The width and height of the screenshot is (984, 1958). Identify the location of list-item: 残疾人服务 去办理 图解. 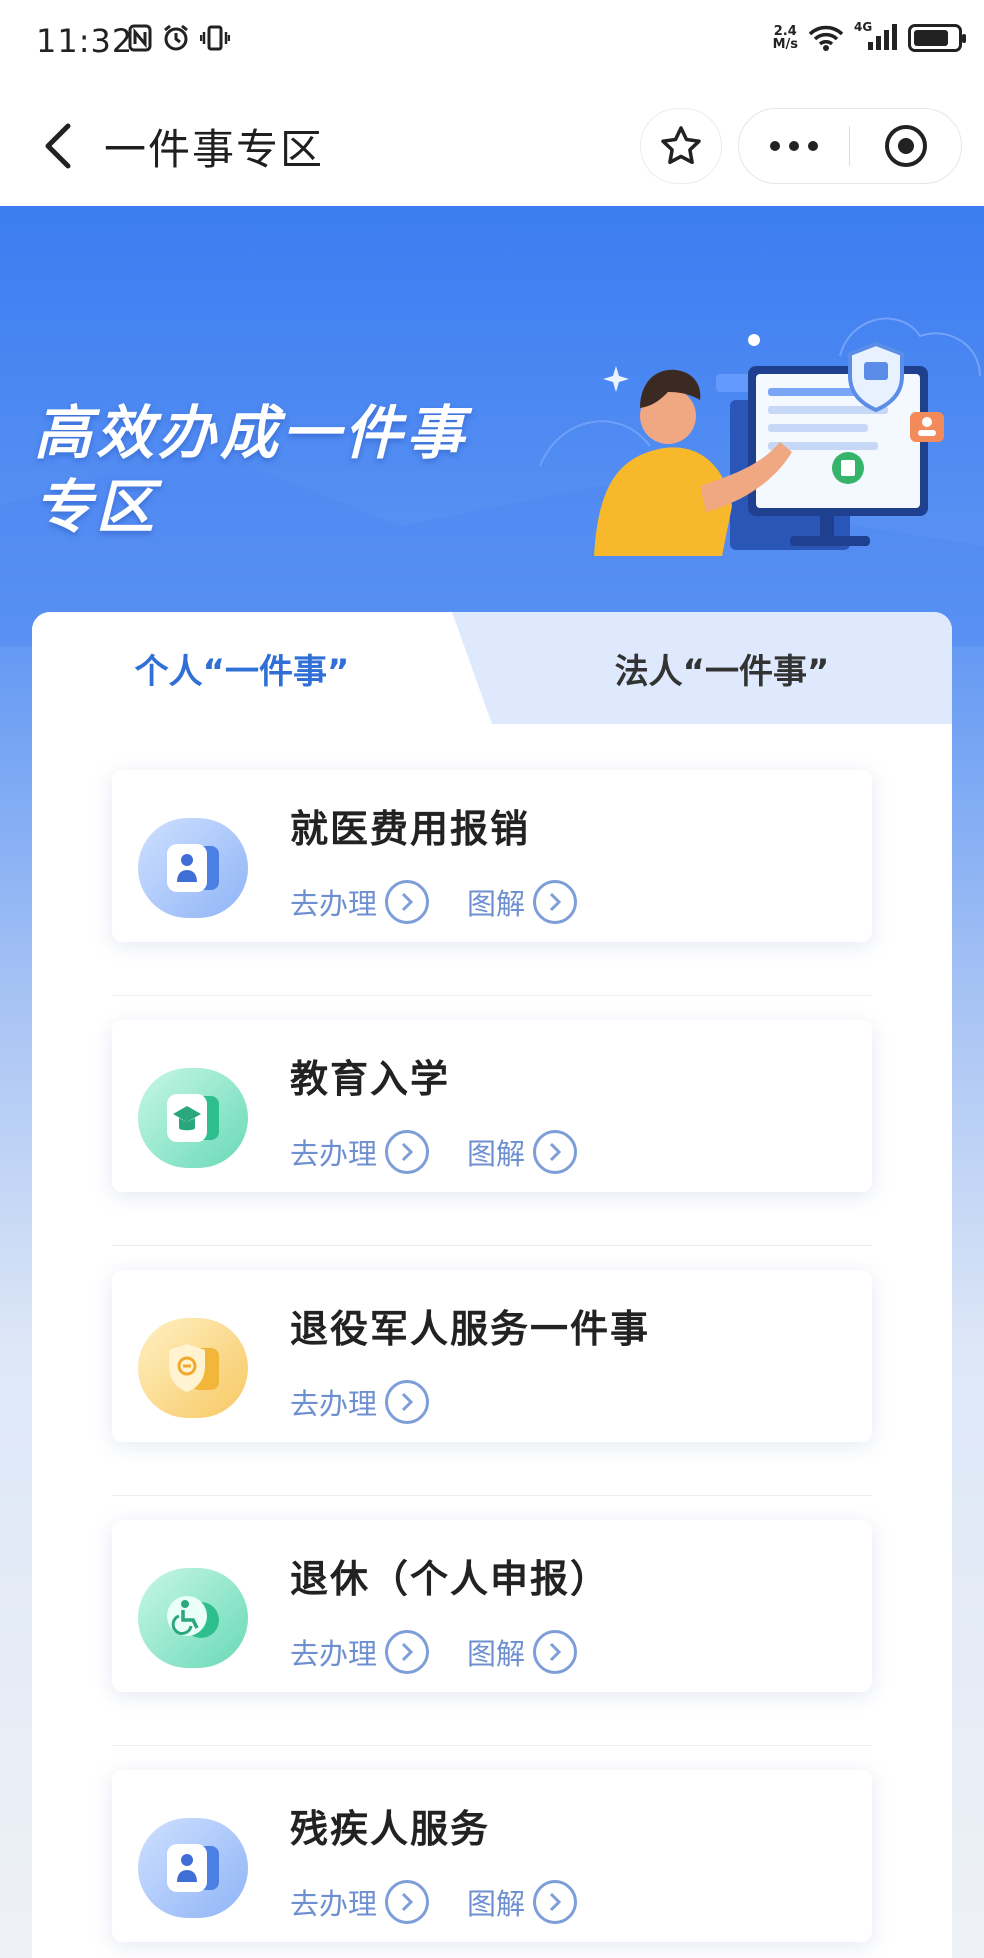
(492, 1856).